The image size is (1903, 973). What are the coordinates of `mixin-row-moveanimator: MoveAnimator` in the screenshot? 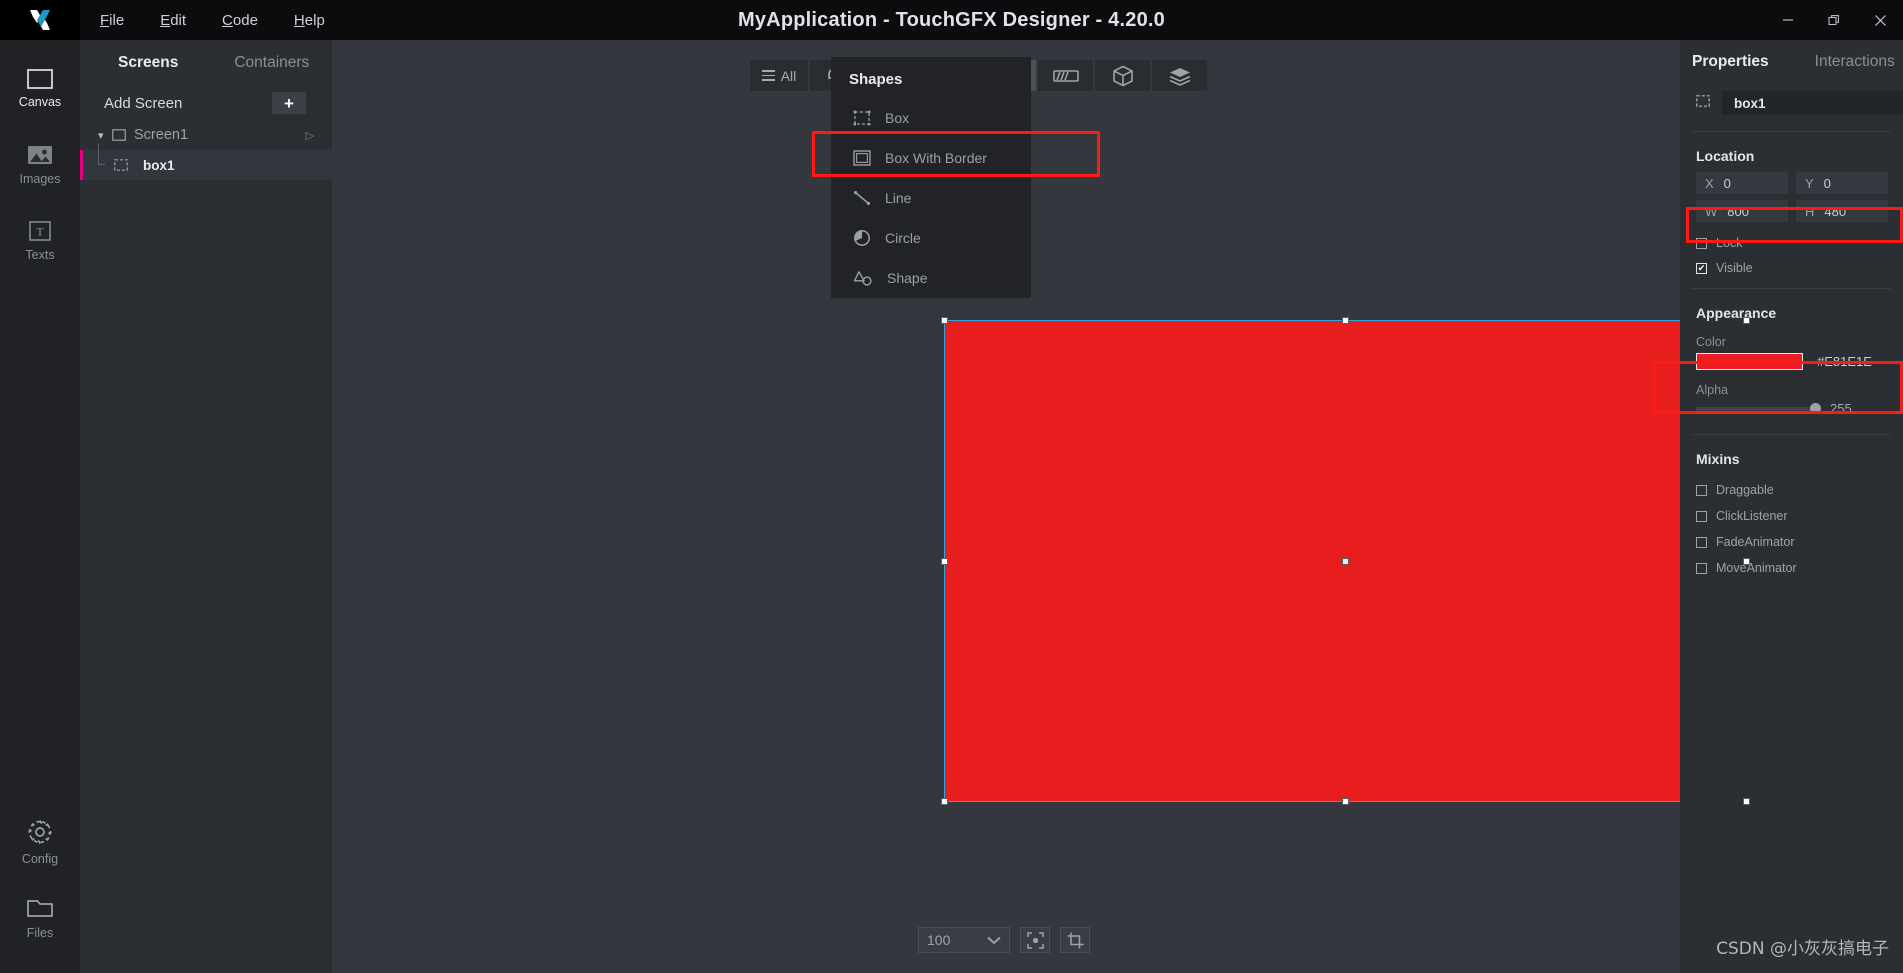 It's located at (1791, 566).